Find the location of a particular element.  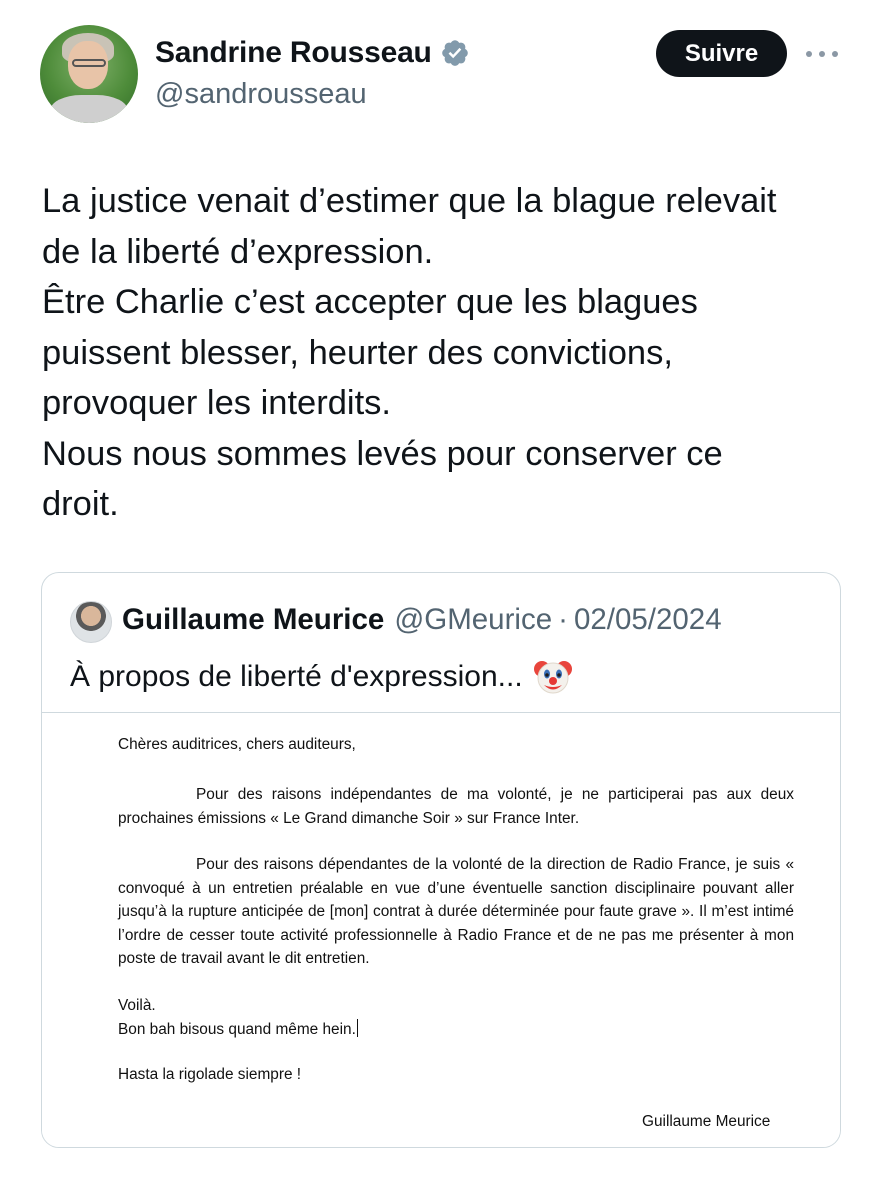

tweet-text-line: provoquer les interdits. is located at coordinates (217, 403).